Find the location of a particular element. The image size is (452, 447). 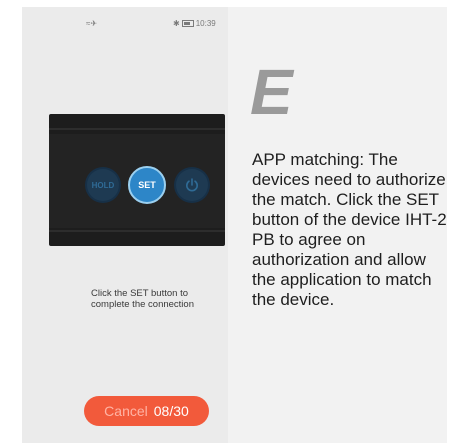

status-right: ✱ 10:39 is located at coordinates (194, 23).